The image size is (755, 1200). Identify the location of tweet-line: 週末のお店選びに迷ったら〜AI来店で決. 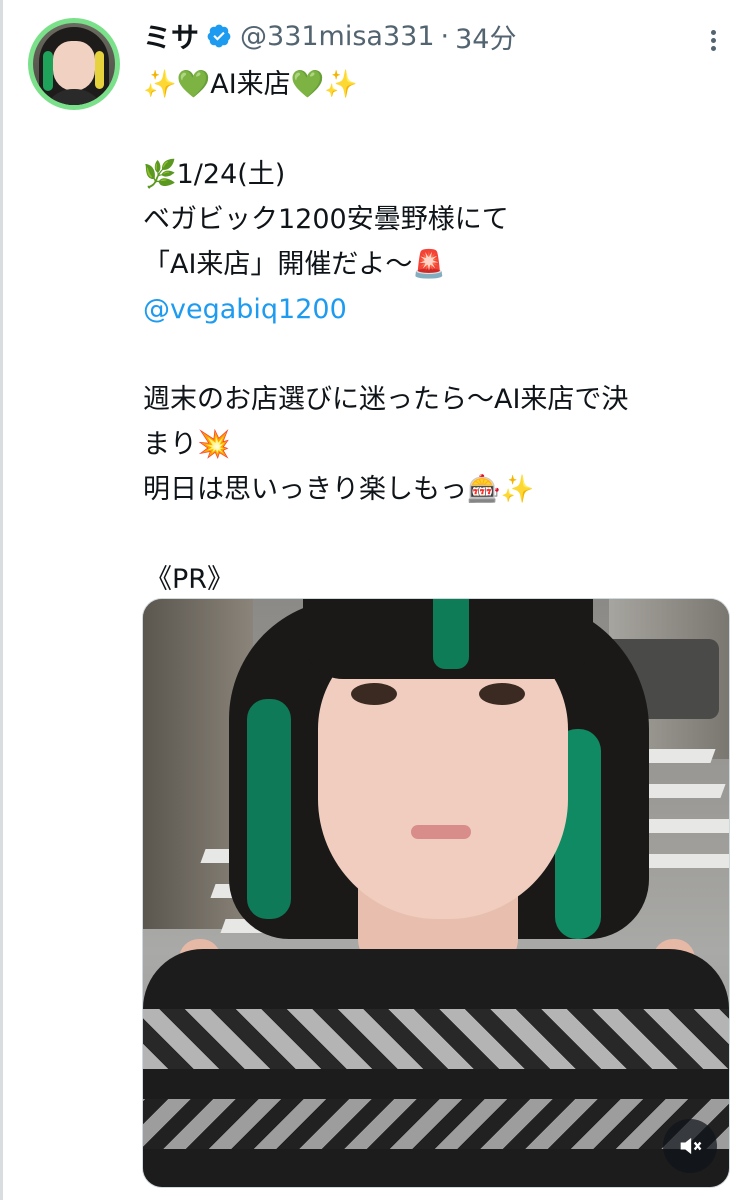
(386, 399).